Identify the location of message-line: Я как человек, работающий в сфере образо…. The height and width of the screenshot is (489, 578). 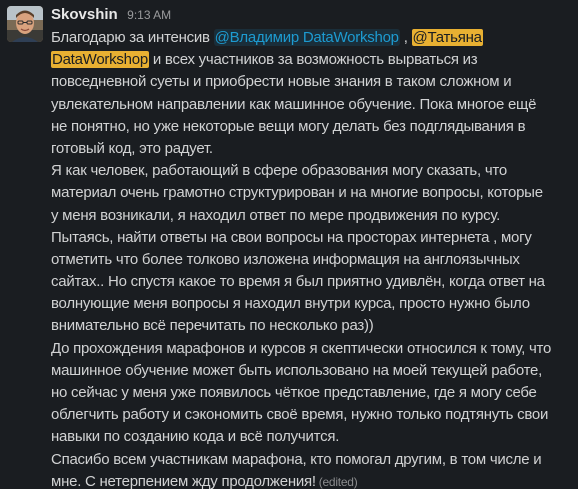
(279, 171).